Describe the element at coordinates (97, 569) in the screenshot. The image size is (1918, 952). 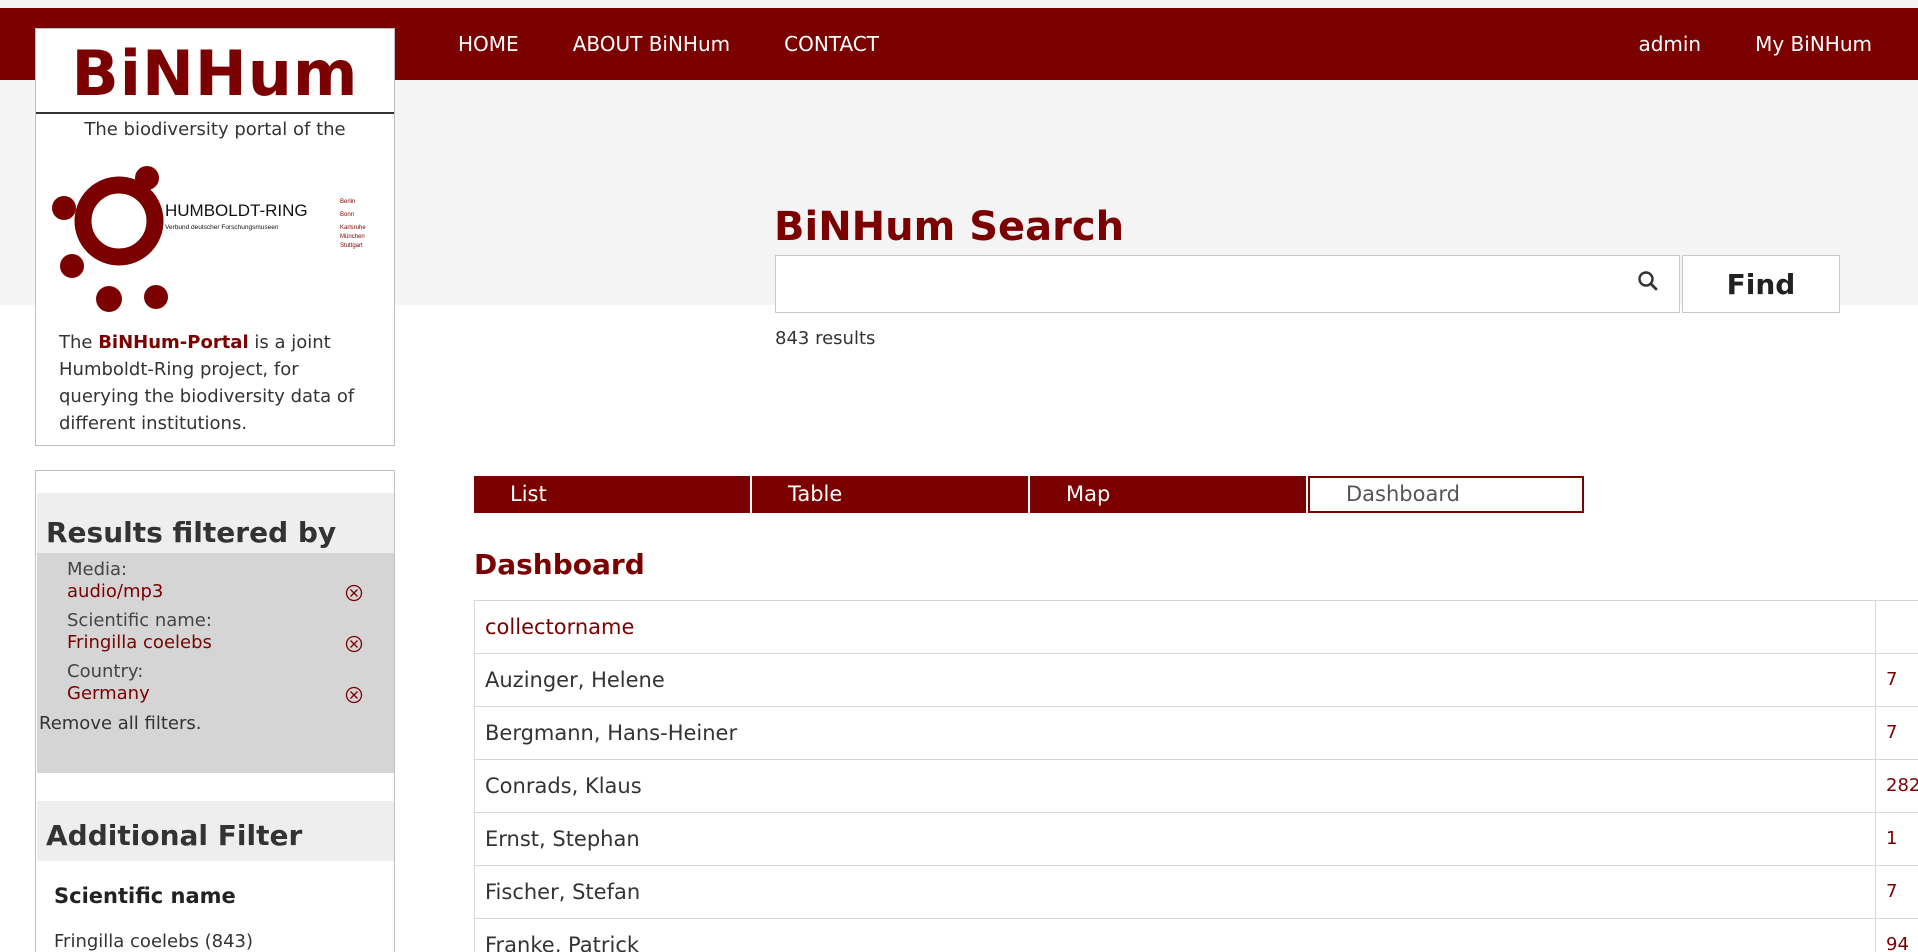
I see `filter-label: Media:` at that location.